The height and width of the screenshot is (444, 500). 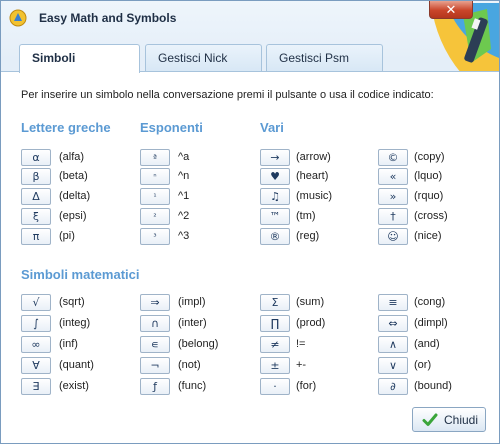 I want to click on symbol-code: (beta), so click(x=73, y=176).